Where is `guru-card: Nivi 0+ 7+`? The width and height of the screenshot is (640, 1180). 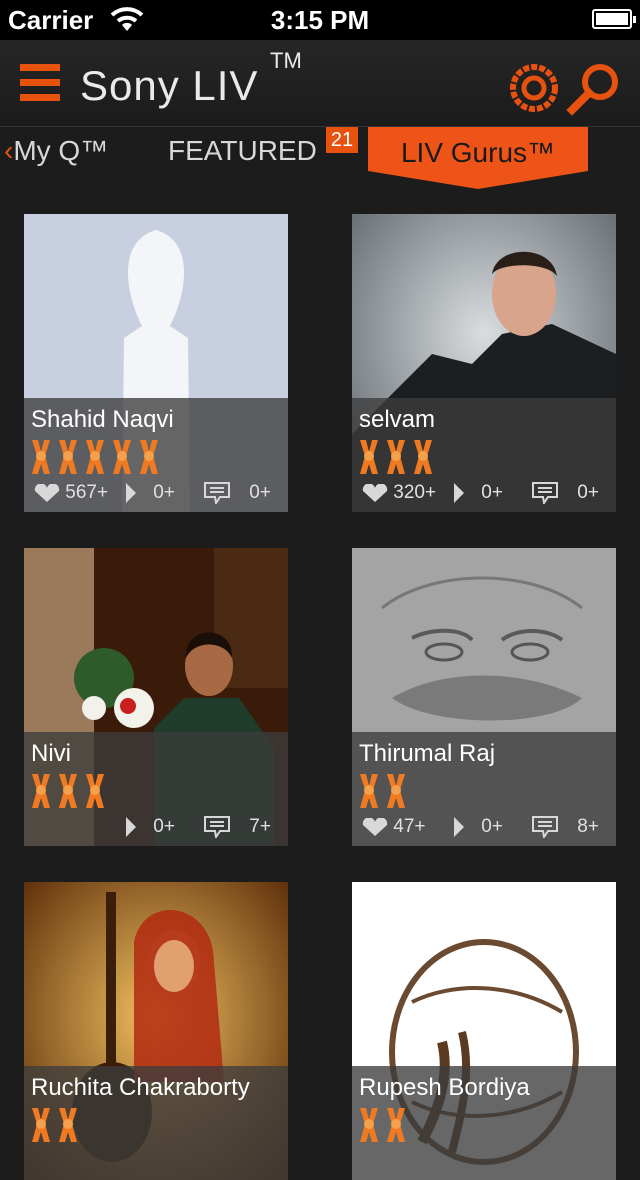
guru-card: Nivi 0+ 7+ is located at coordinates (156, 697).